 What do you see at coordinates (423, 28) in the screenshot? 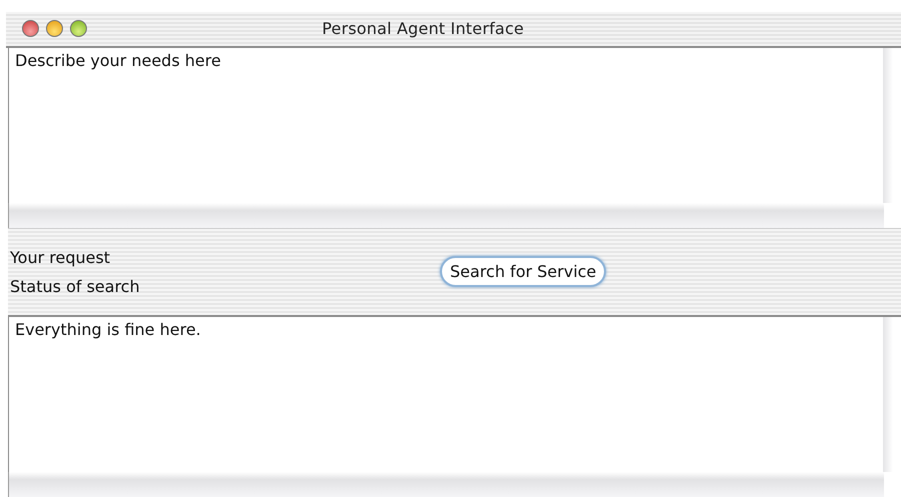
I see `window-title: Personal Agent Interface` at bounding box center [423, 28].